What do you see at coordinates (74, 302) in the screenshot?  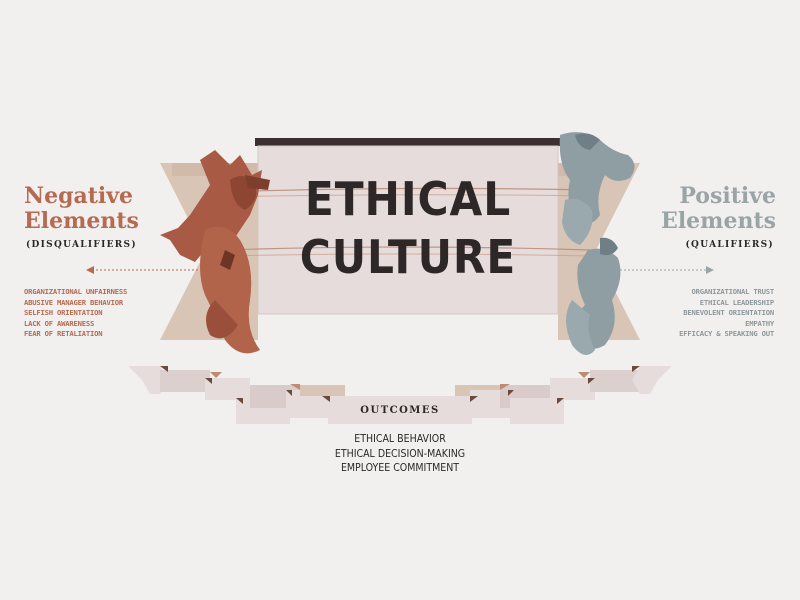 I see `list-item: ABUSIVE MANAGER BEHAVIOR` at bounding box center [74, 302].